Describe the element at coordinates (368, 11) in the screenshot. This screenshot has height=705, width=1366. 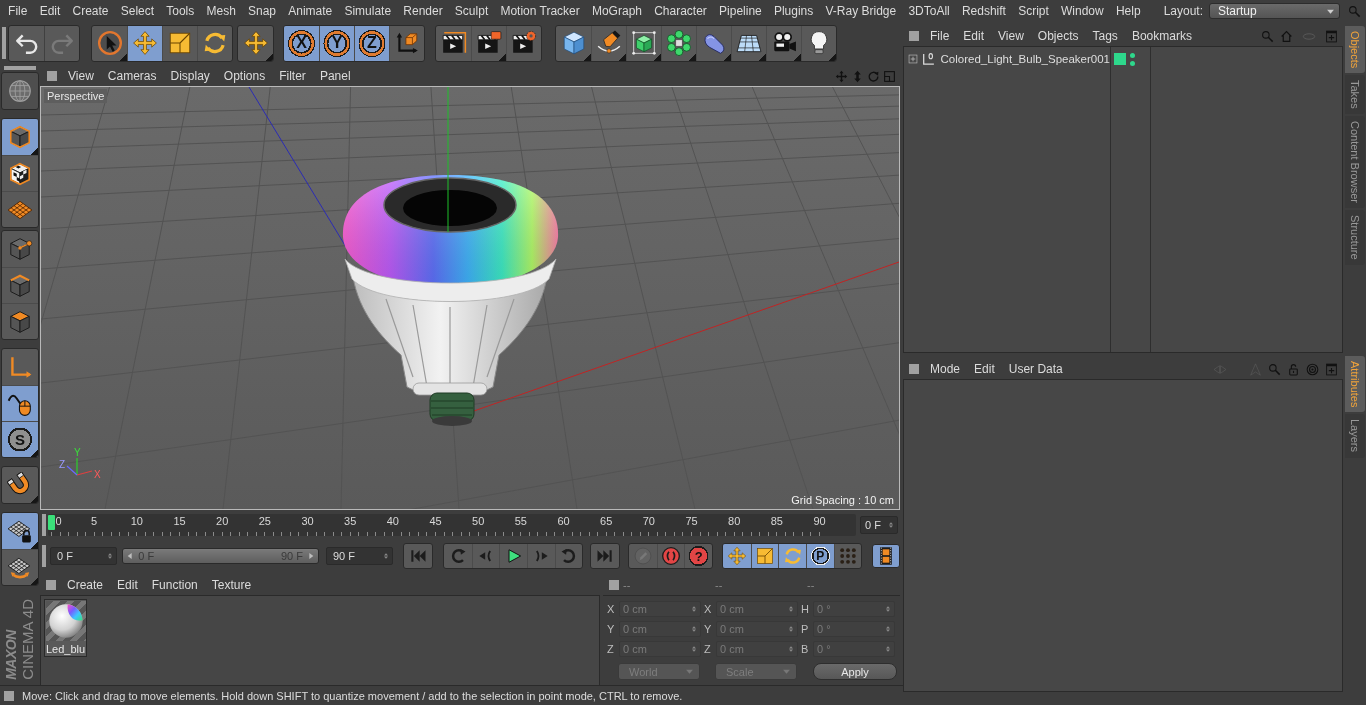
I see `menu-item: Simulate` at that location.